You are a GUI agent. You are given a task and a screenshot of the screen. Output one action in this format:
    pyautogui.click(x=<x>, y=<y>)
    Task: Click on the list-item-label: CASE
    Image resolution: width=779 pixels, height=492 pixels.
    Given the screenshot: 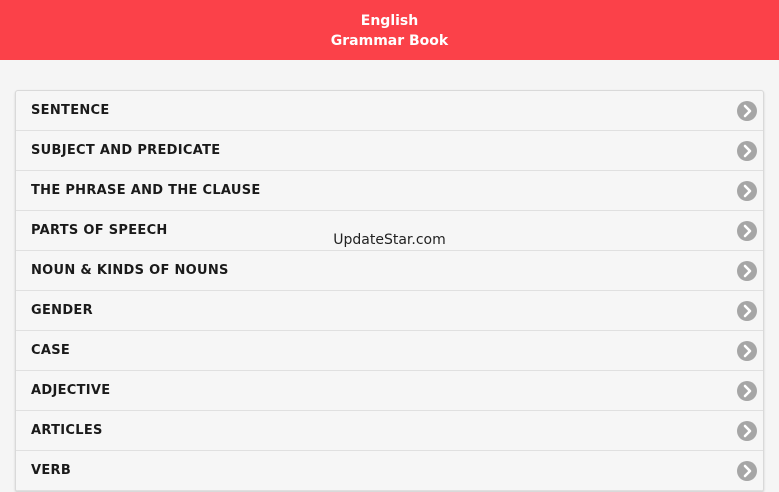 What is the action you would take?
    pyautogui.click(x=51, y=350)
    